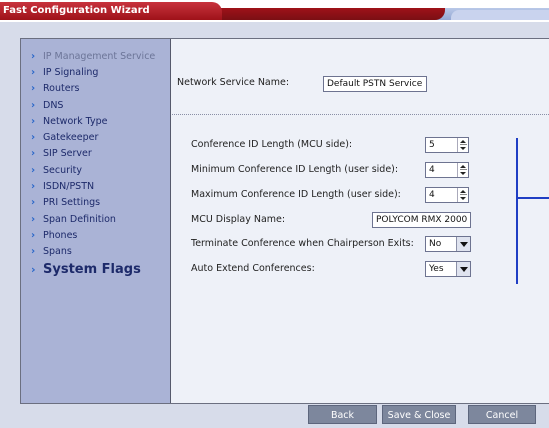  I want to click on sidebar-item-pri-settings: › PRI Settings, so click(95, 203).